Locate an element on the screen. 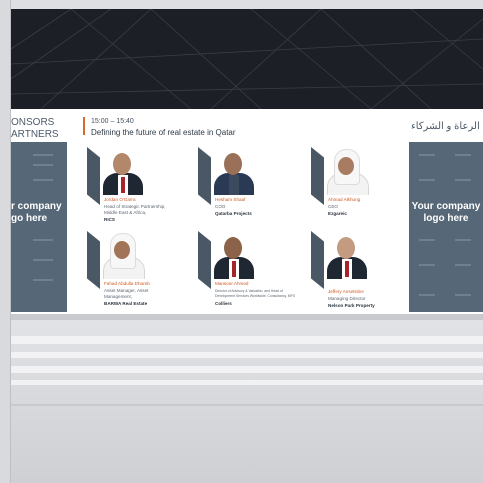  speaker-role: COO is located at coordinates (220, 206).